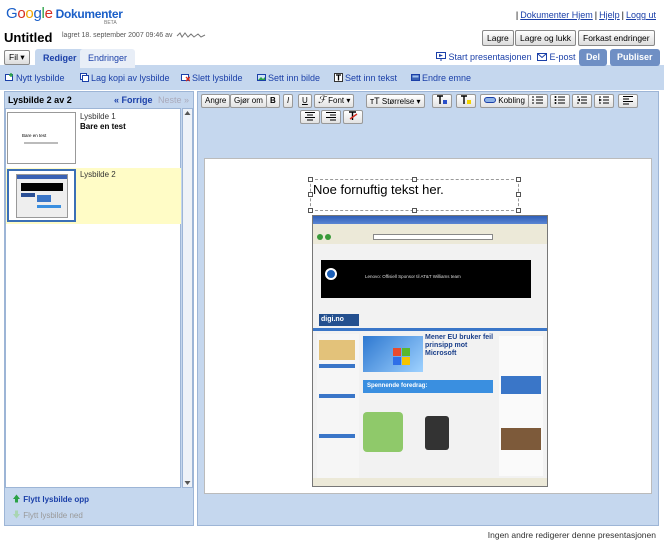 Image resolution: width=664 pixels, height=544 pixels. I want to click on text-color-button, so click(442, 101).